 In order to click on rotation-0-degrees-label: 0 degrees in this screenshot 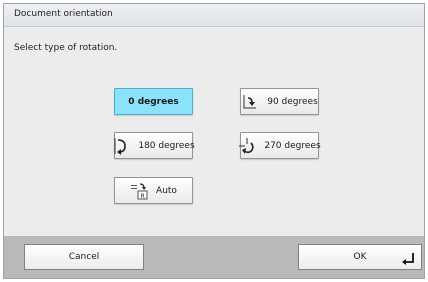, I will do `click(153, 101)`.